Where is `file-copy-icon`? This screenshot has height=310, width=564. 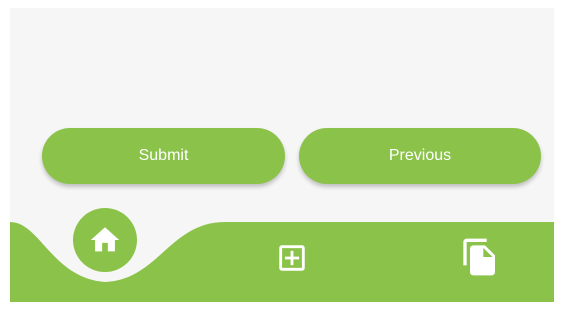
file-copy-icon is located at coordinates (479, 257).